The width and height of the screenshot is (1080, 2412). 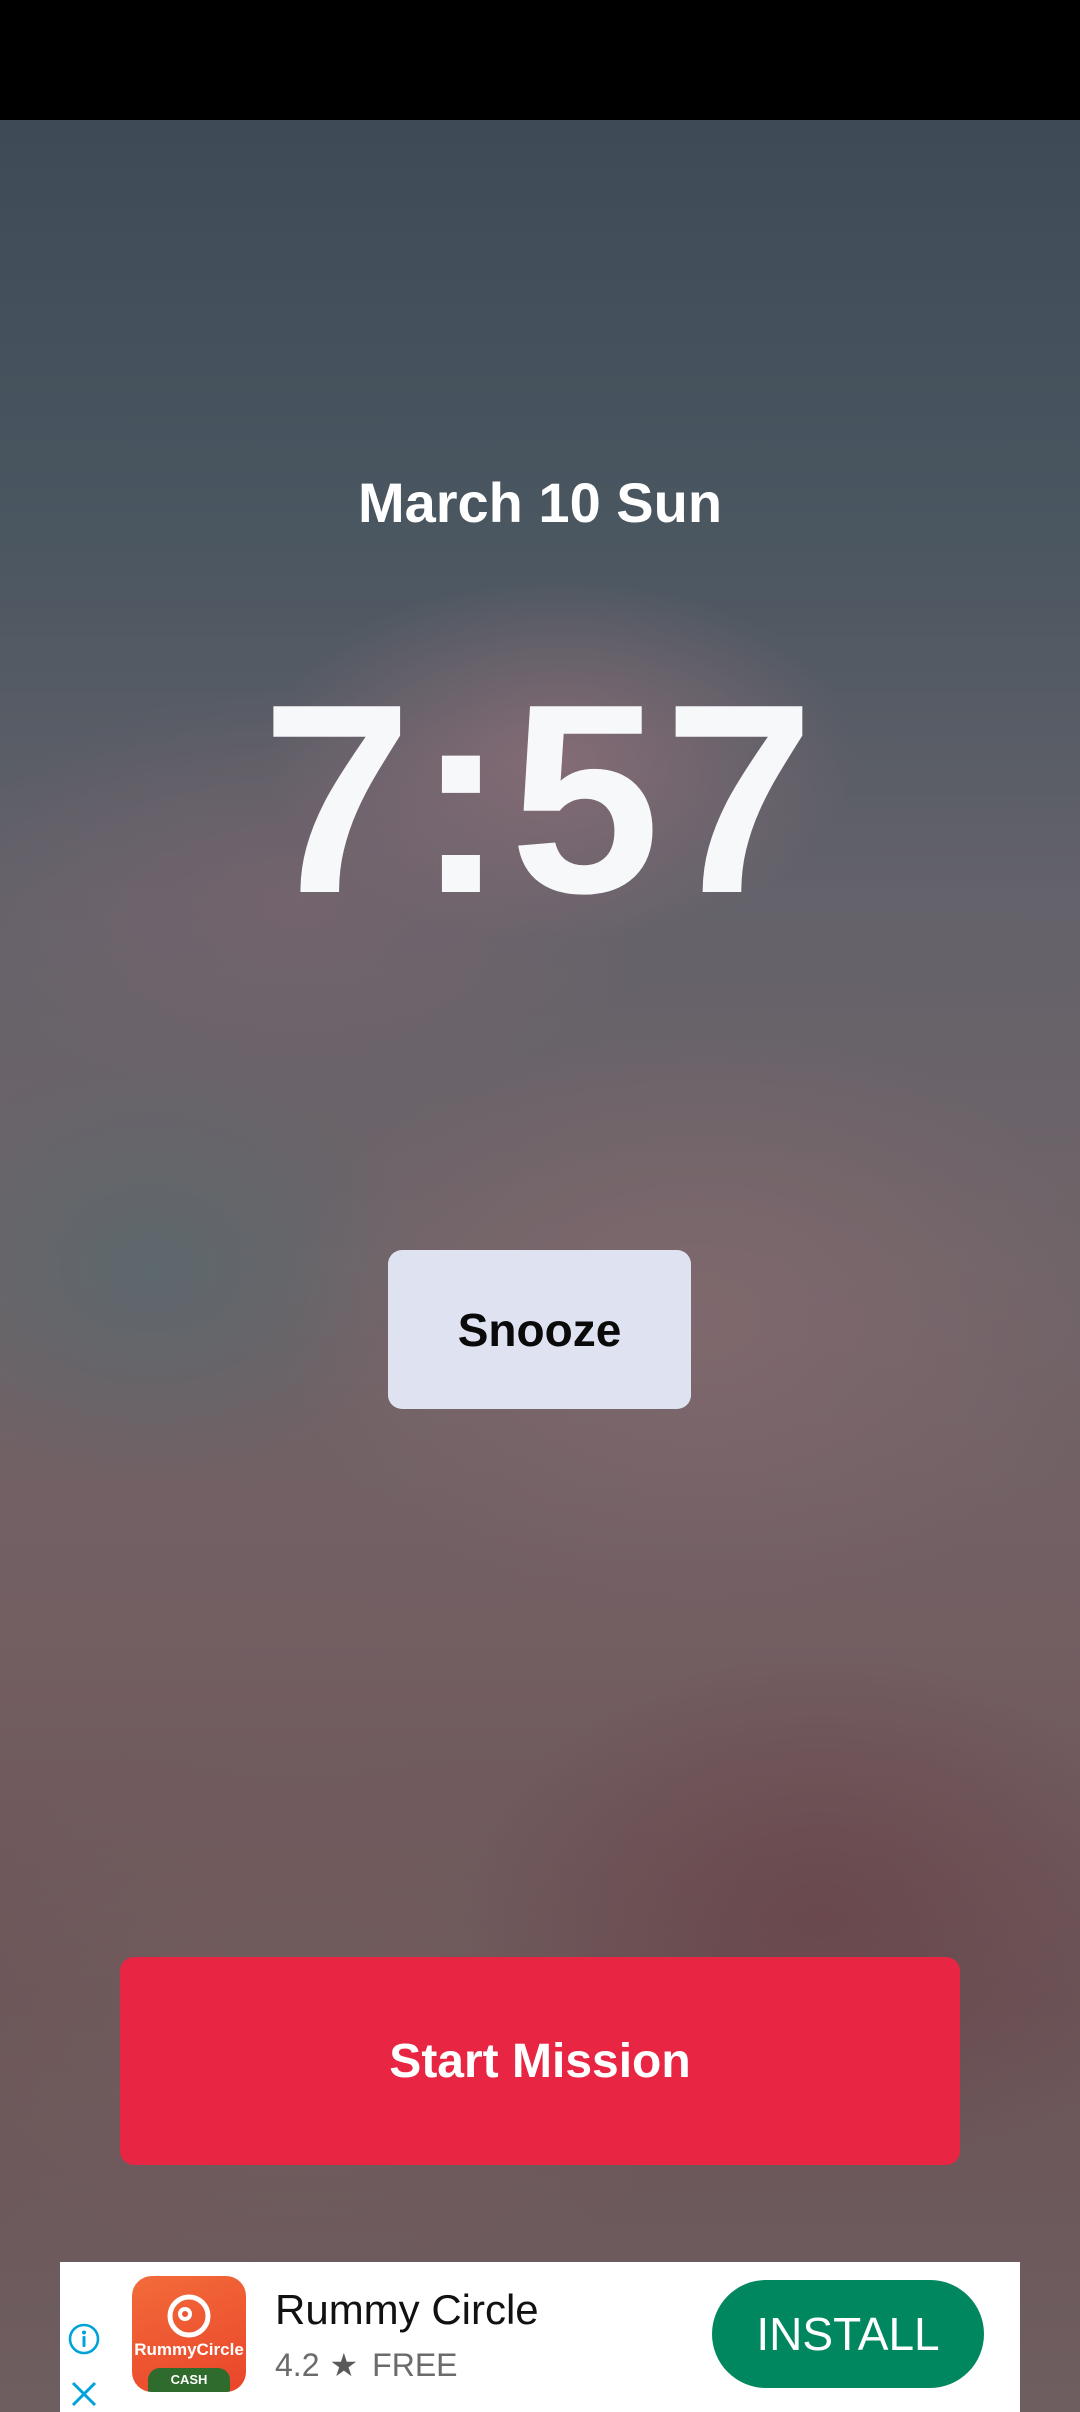 I want to click on app-icon-cash-text: CASH, so click(x=189, y=2380).